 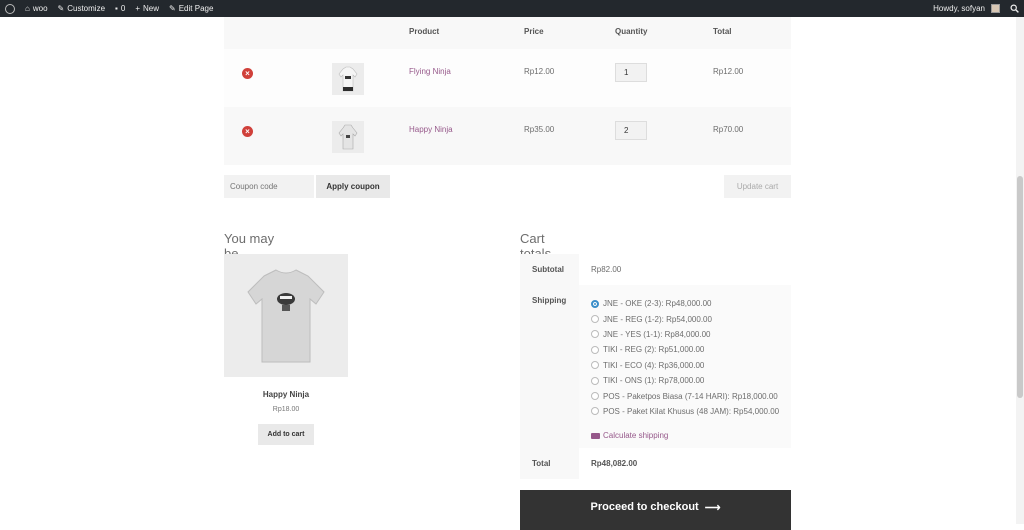 What do you see at coordinates (691, 380) in the screenshot?
I see `shipping-option: TIKI - ONS (1): Rp78,000.00` at bounding box center [691, 380].